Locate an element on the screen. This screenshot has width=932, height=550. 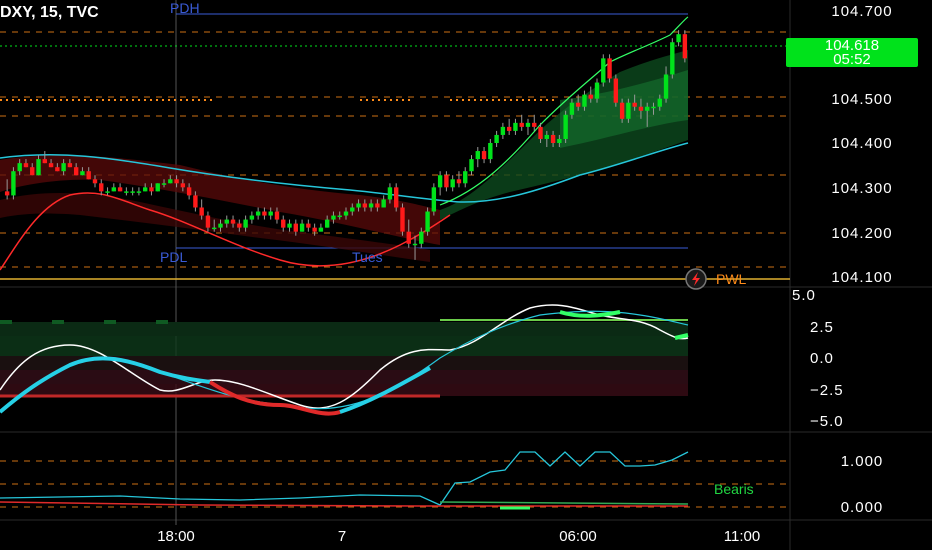
bearish-label: Bearis is located at coordinates (734, 489).